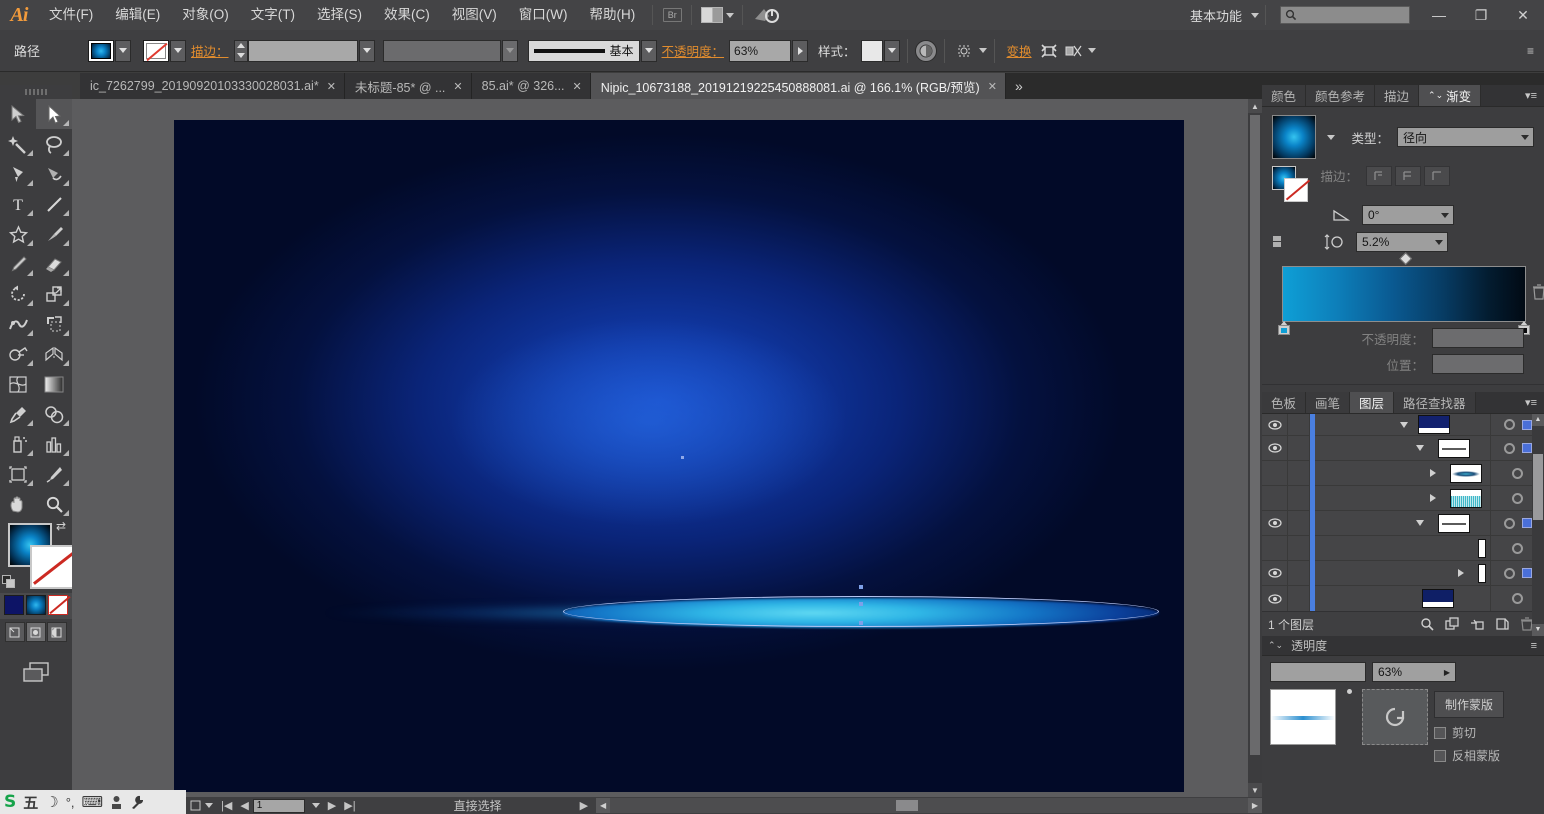  What do you see at coordinates (584, 805) in the screenshot?
I see `status-menu-icon: ▶` at bounding box center [584, 805].